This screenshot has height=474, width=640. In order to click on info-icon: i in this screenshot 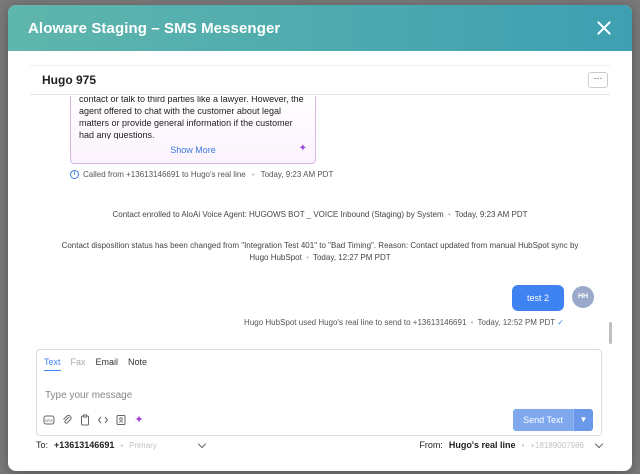, I will do `click(74, 174)`.